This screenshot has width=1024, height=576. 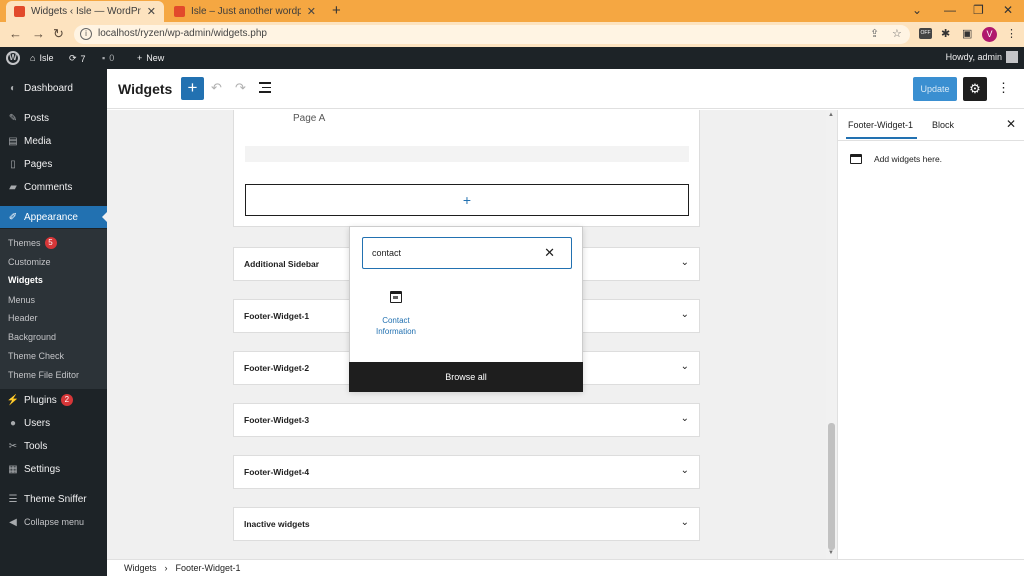 What do you see at coordinates (53, 400) in the screenshot?
I see `menu-item-plugins: ⚡ Plugins 2` at bounding box center [53, 400].